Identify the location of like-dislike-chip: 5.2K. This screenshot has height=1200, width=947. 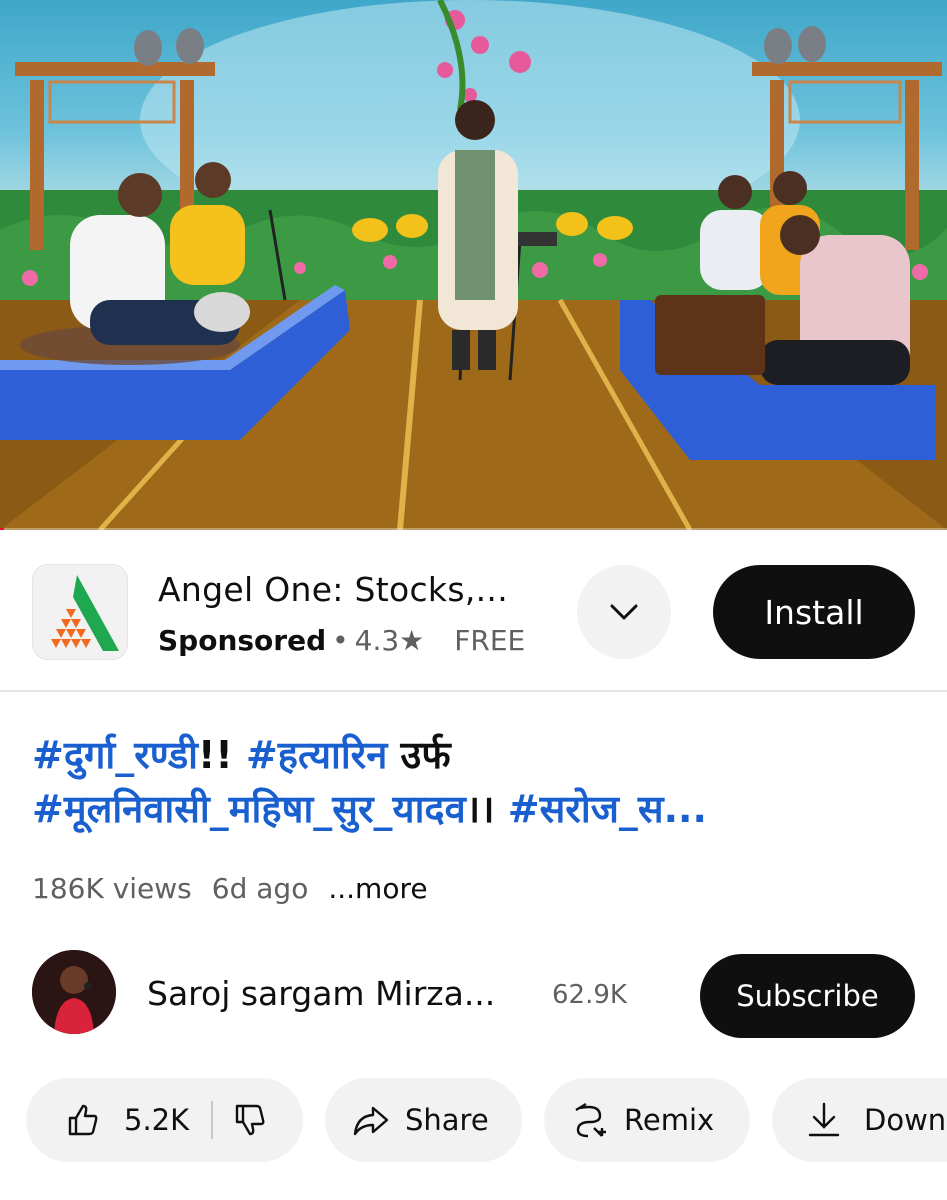
(164, 1120).